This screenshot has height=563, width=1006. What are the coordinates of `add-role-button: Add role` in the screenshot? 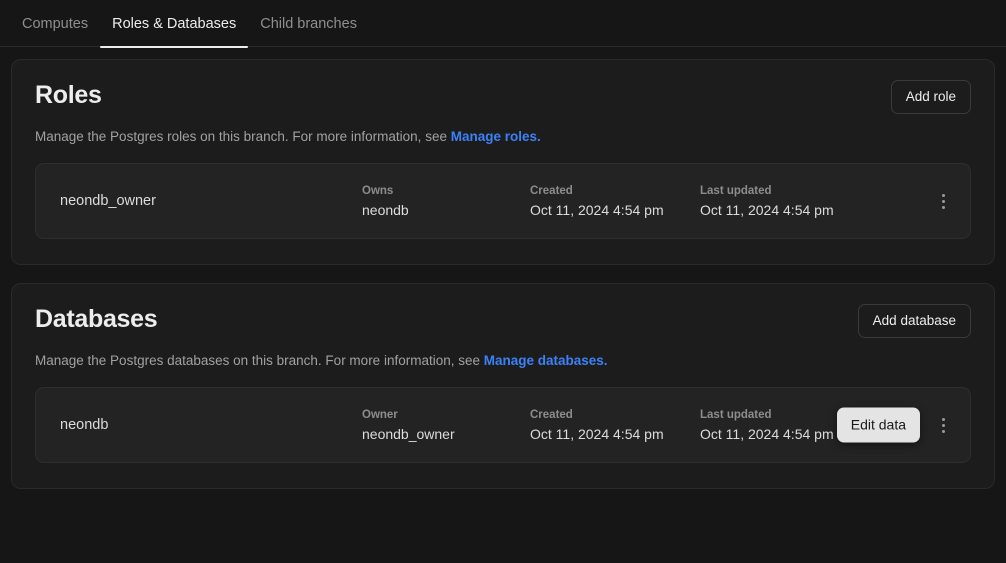 It's located at (930, 97).